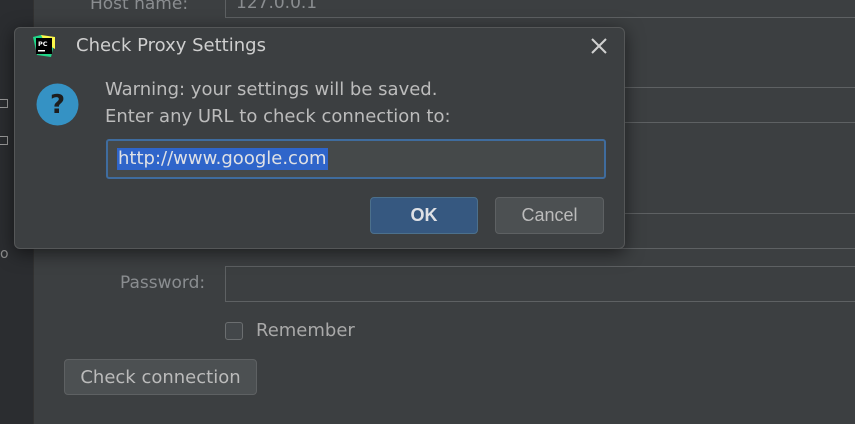 This screenshot has width=855, height=424. I want to click on question-icon: ?, so click(57, 104).